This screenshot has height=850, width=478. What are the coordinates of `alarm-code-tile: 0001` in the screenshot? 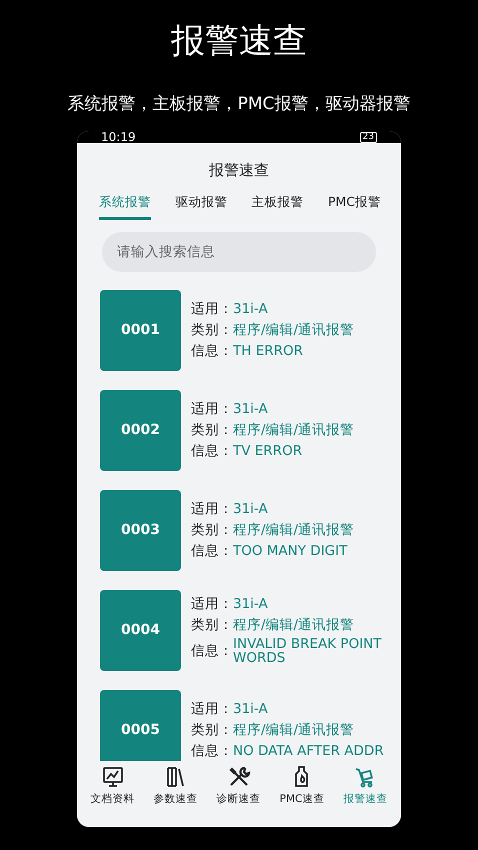 It's located at (140, 330).